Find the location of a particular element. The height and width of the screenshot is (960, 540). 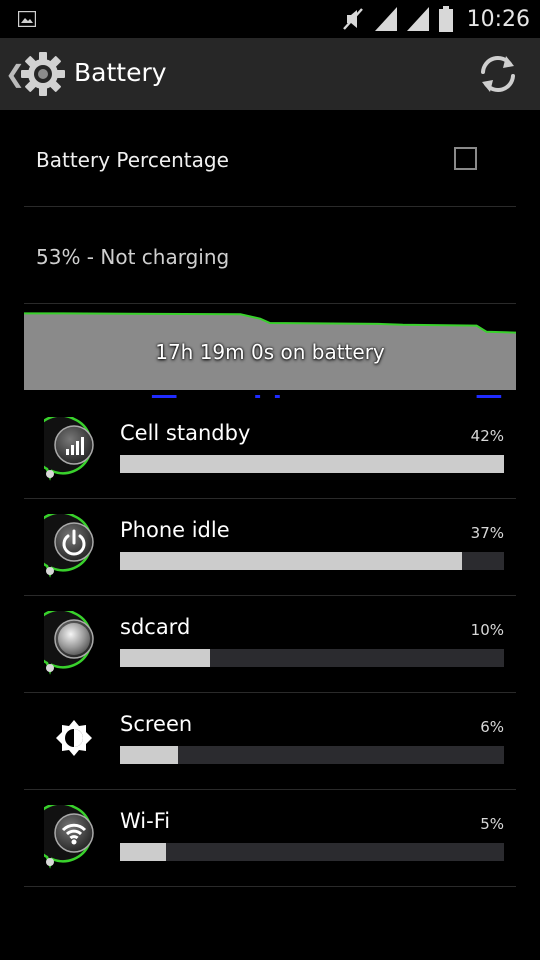

usage-item: sdcard 10% is located at coordinates (270, 643).